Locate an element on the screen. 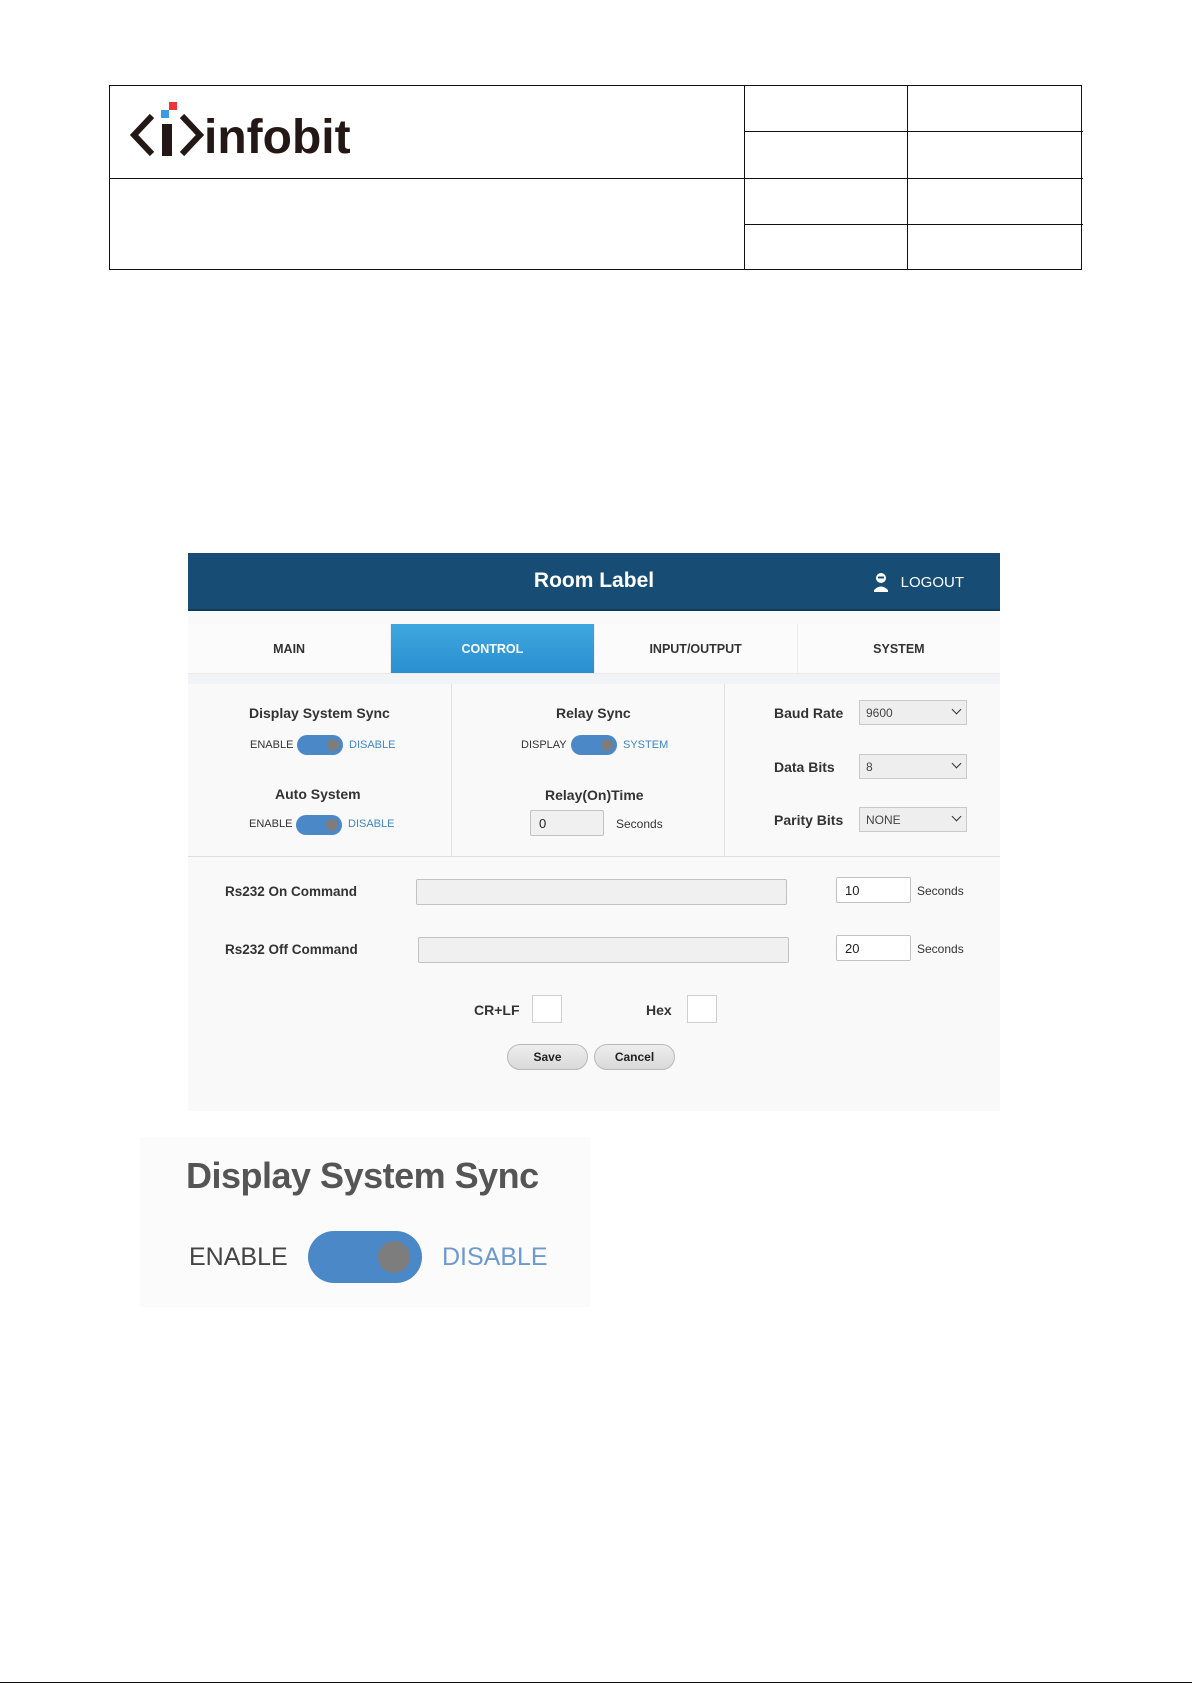 This screenshot has height=1685, width=1192. infobit-logo: infobit is located at coordinates (250, 134).